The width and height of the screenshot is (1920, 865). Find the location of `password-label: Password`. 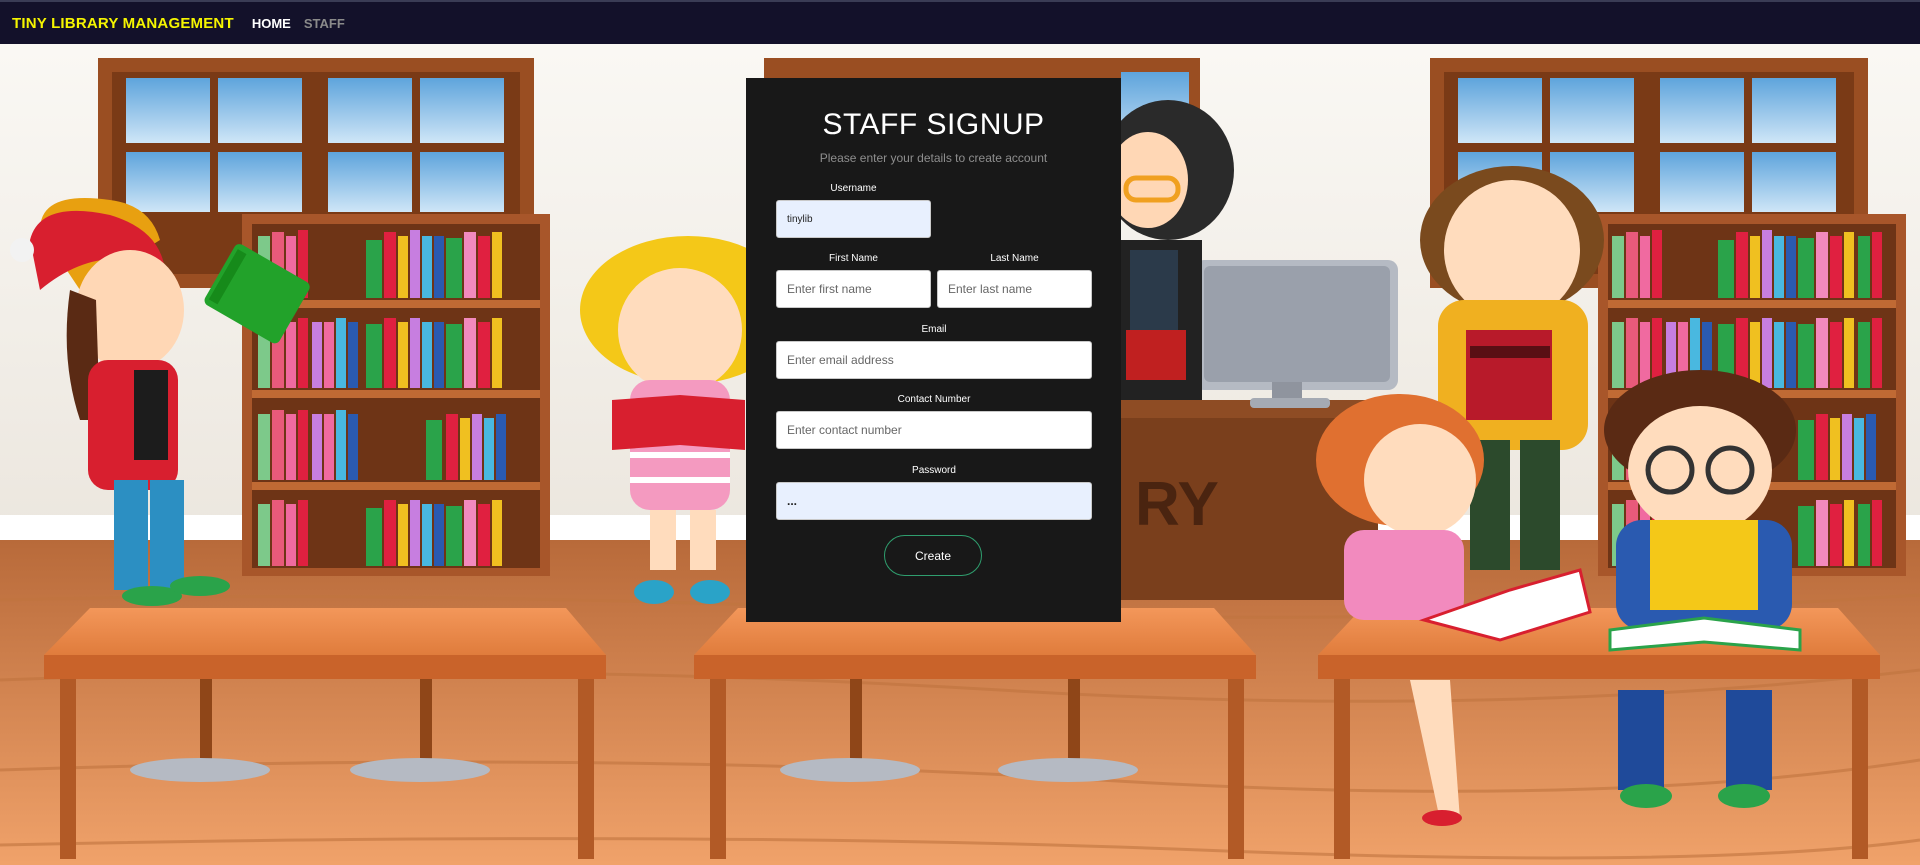

password-label: Password is located at coordinates (934, 470).